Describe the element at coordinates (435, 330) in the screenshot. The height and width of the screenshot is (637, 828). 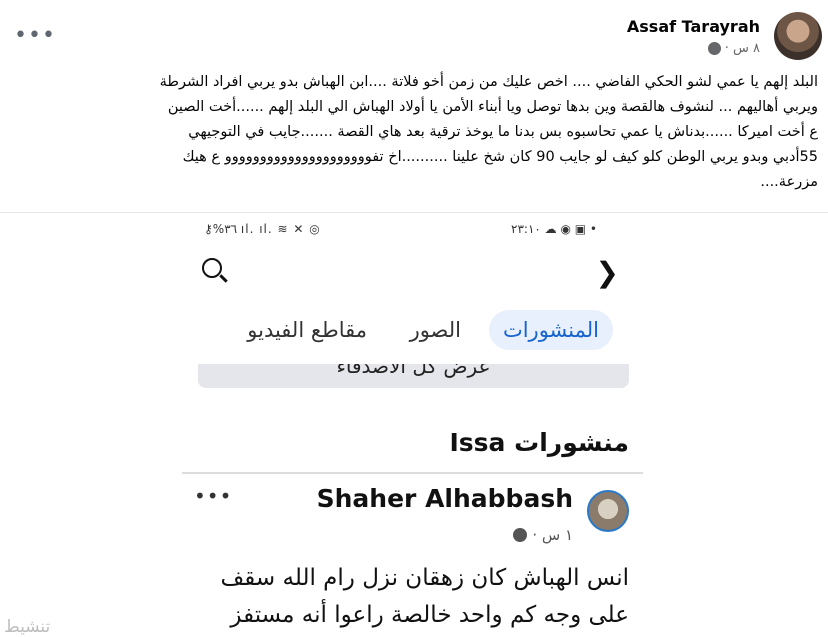
I see `tab-photos: الصور` at that location.